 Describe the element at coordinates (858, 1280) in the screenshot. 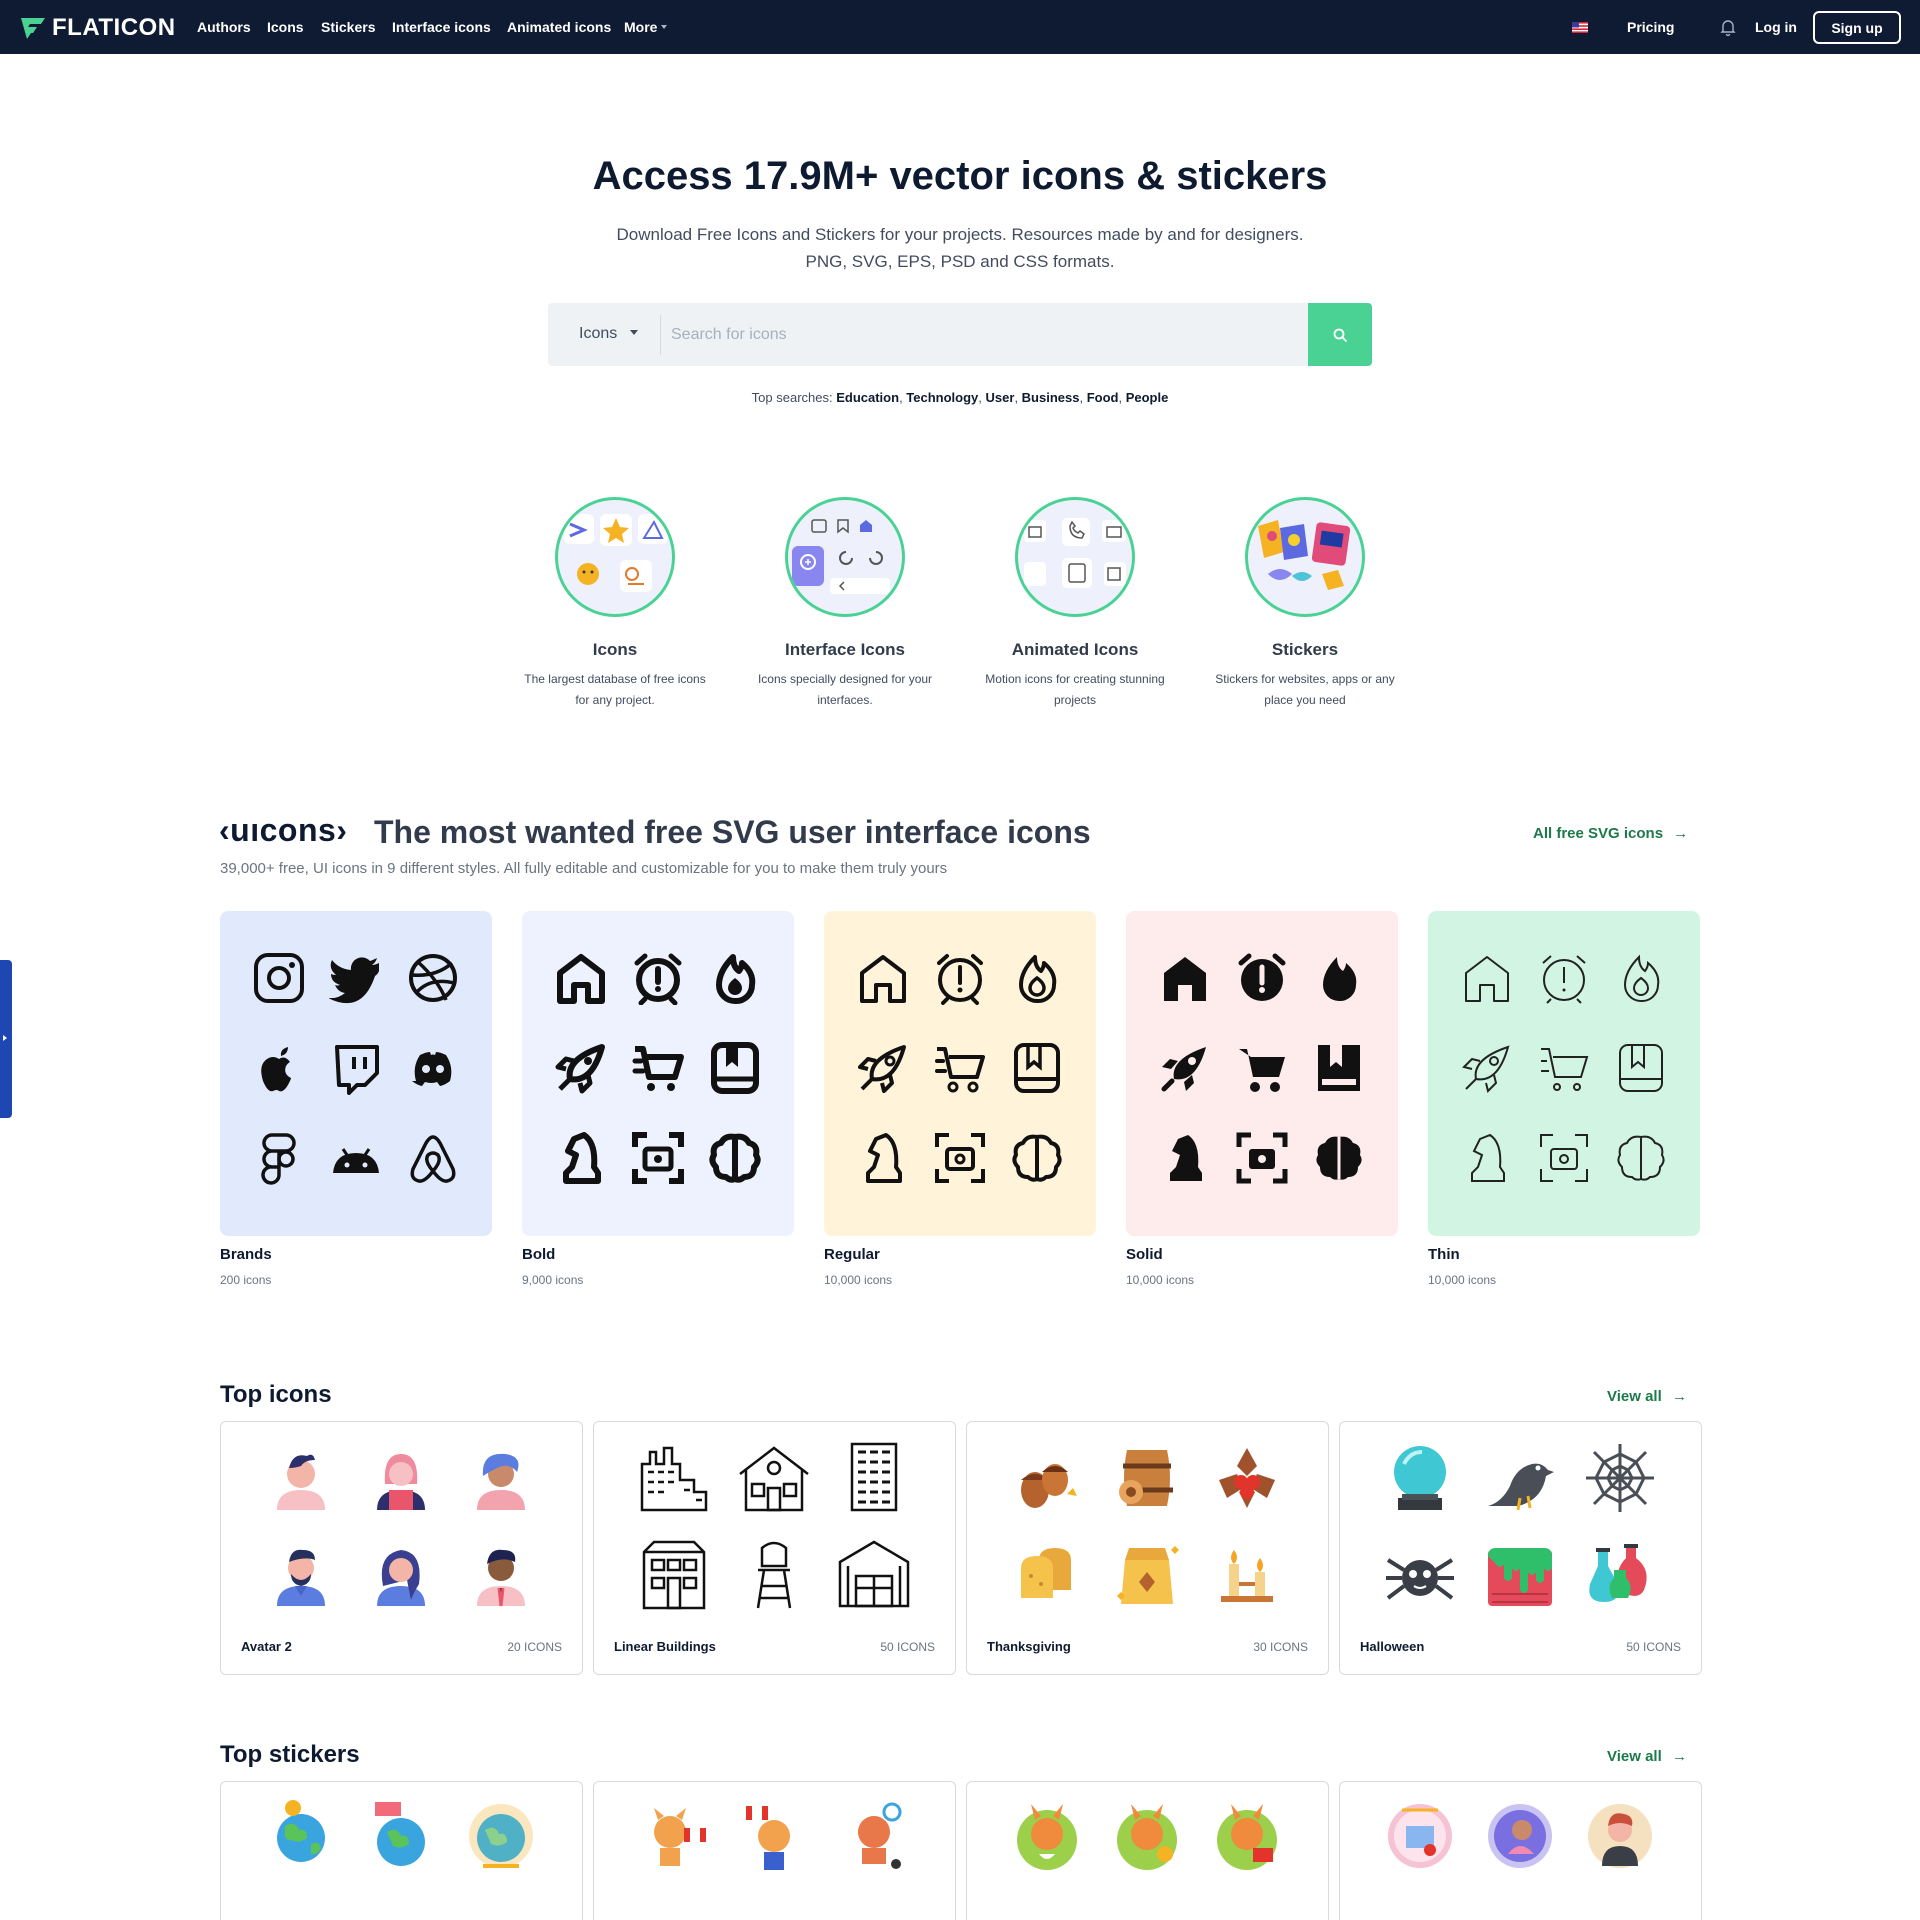

I see `style-count: 10,000 icons` at that location.